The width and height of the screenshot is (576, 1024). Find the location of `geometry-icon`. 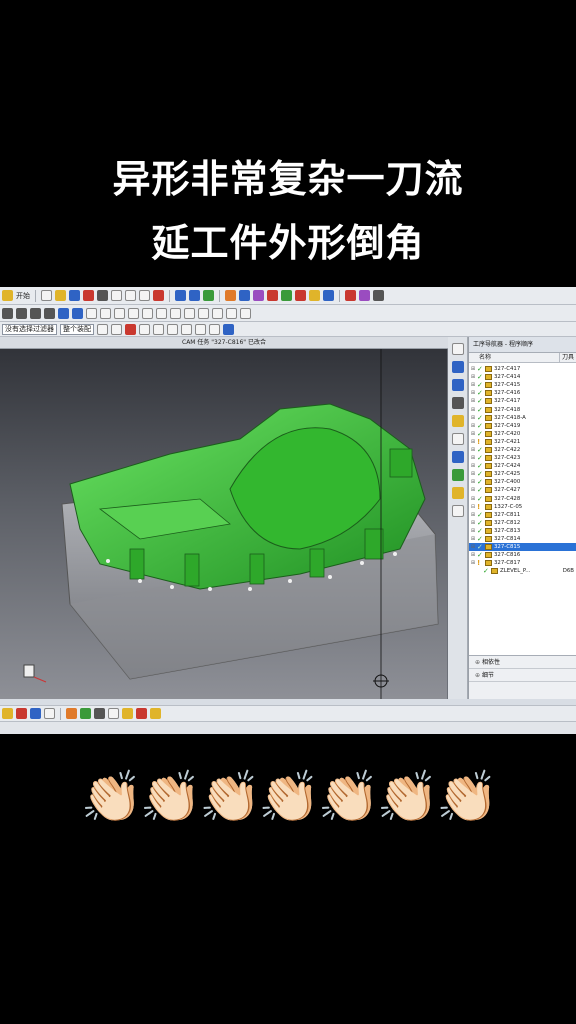

geometry-icon is located at coordinates (244, 295).